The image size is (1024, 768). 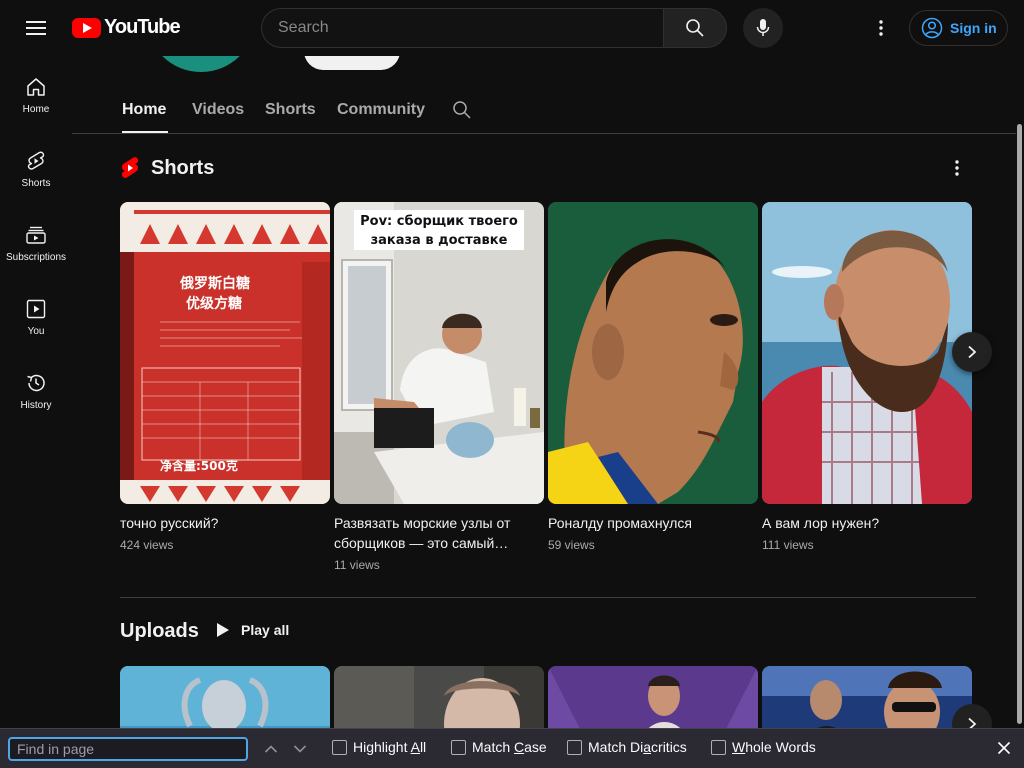 What do you see at coordinates (265, 630) in the screenshot?
I see `play-all-label: Play all` at bounding box center [265, 630].